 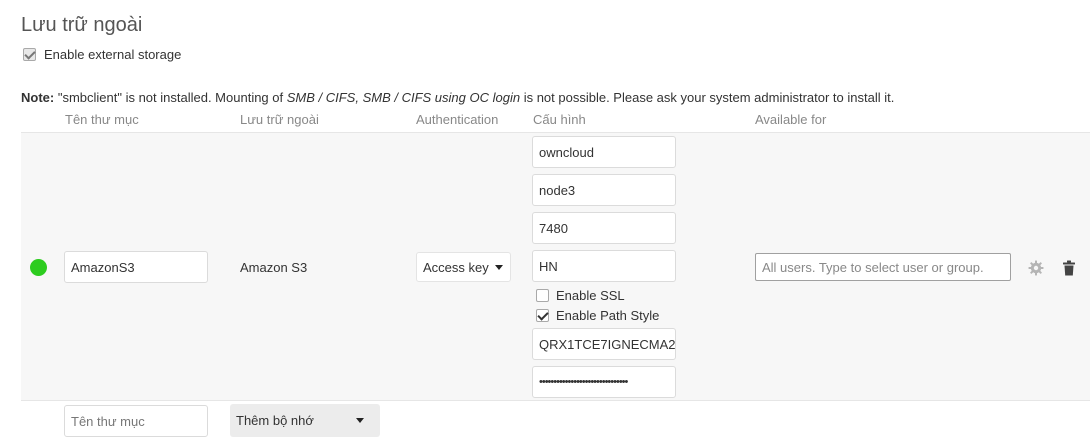 What do you see at coordinates (38, 267) in the screenshot?
I see `status-indicator` at bounding box center [38, 267].